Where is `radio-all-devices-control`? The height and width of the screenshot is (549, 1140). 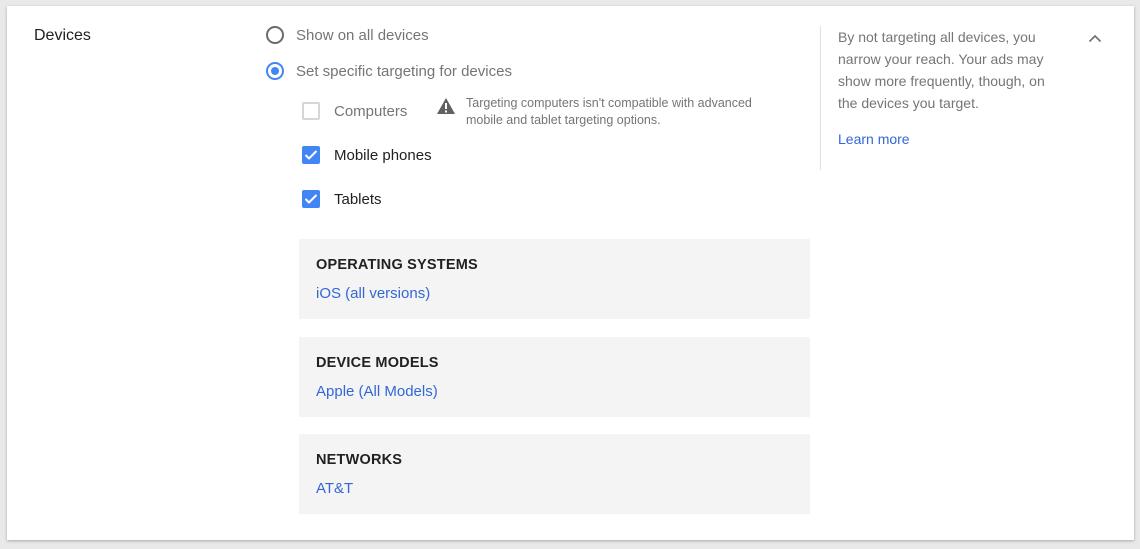 radio-all-devices-control is located at coordinates (275, 35).